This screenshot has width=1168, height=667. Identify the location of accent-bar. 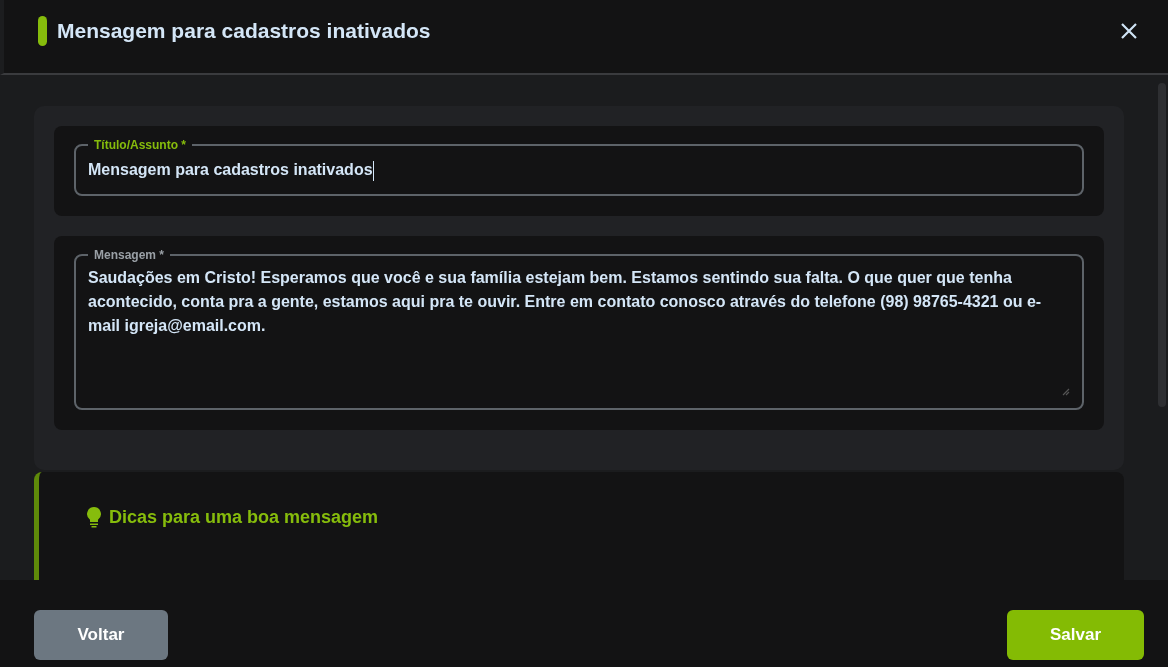
(42, 31).